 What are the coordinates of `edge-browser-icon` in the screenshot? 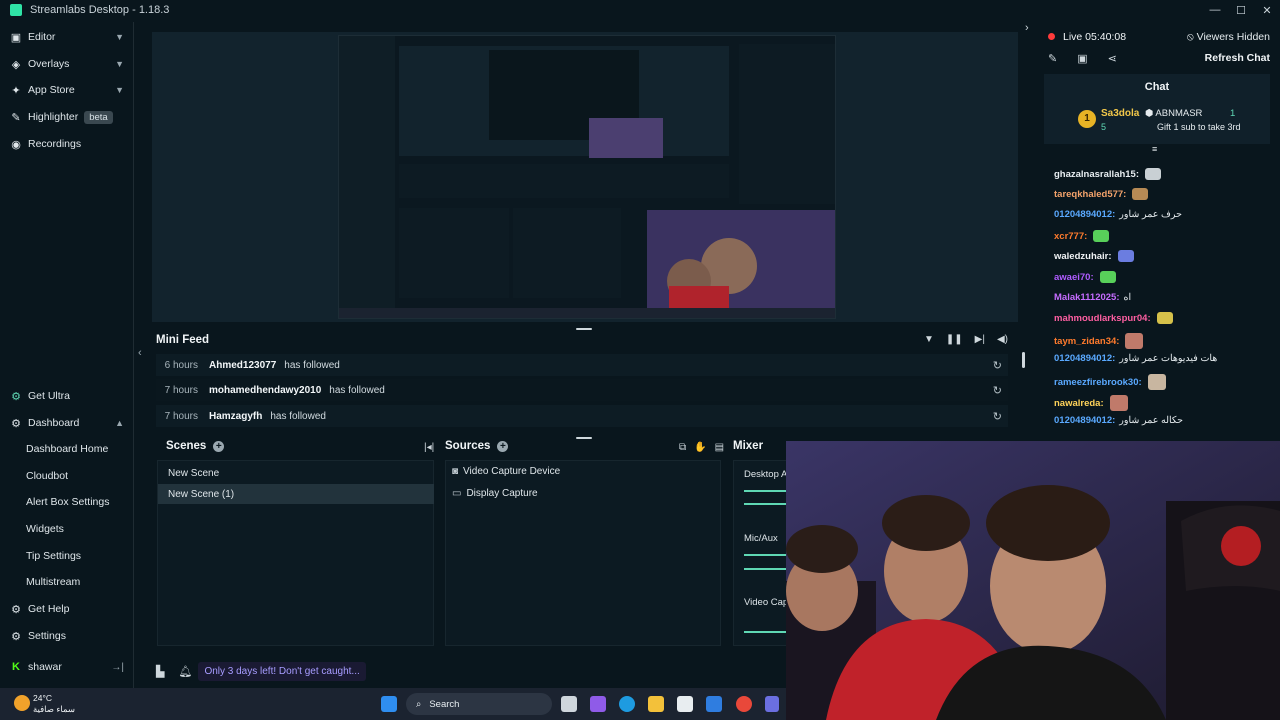 It's located at (627, 704).